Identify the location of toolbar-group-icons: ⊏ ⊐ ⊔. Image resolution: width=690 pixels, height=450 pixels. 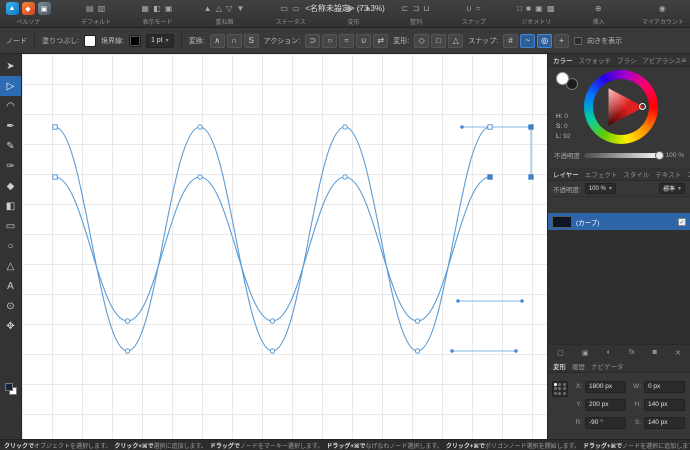
(416, 8).